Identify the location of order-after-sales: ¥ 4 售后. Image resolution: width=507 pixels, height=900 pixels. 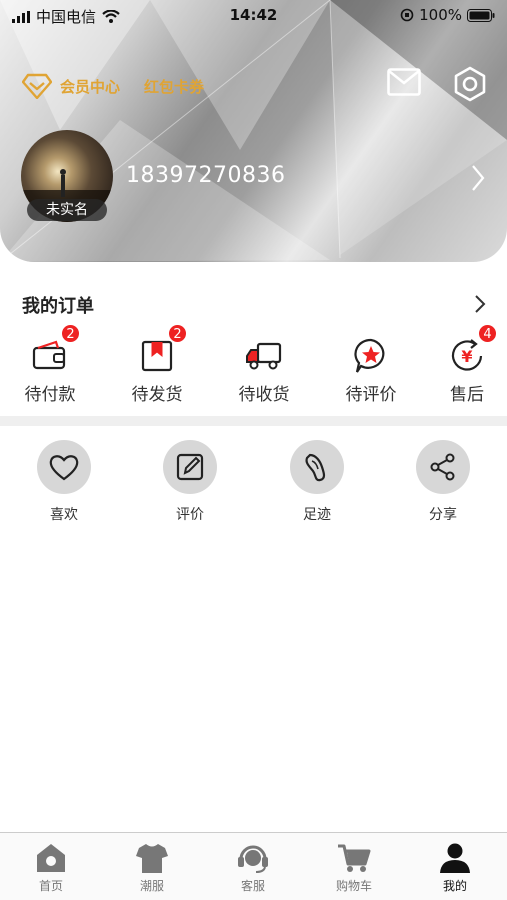
(467, 364).